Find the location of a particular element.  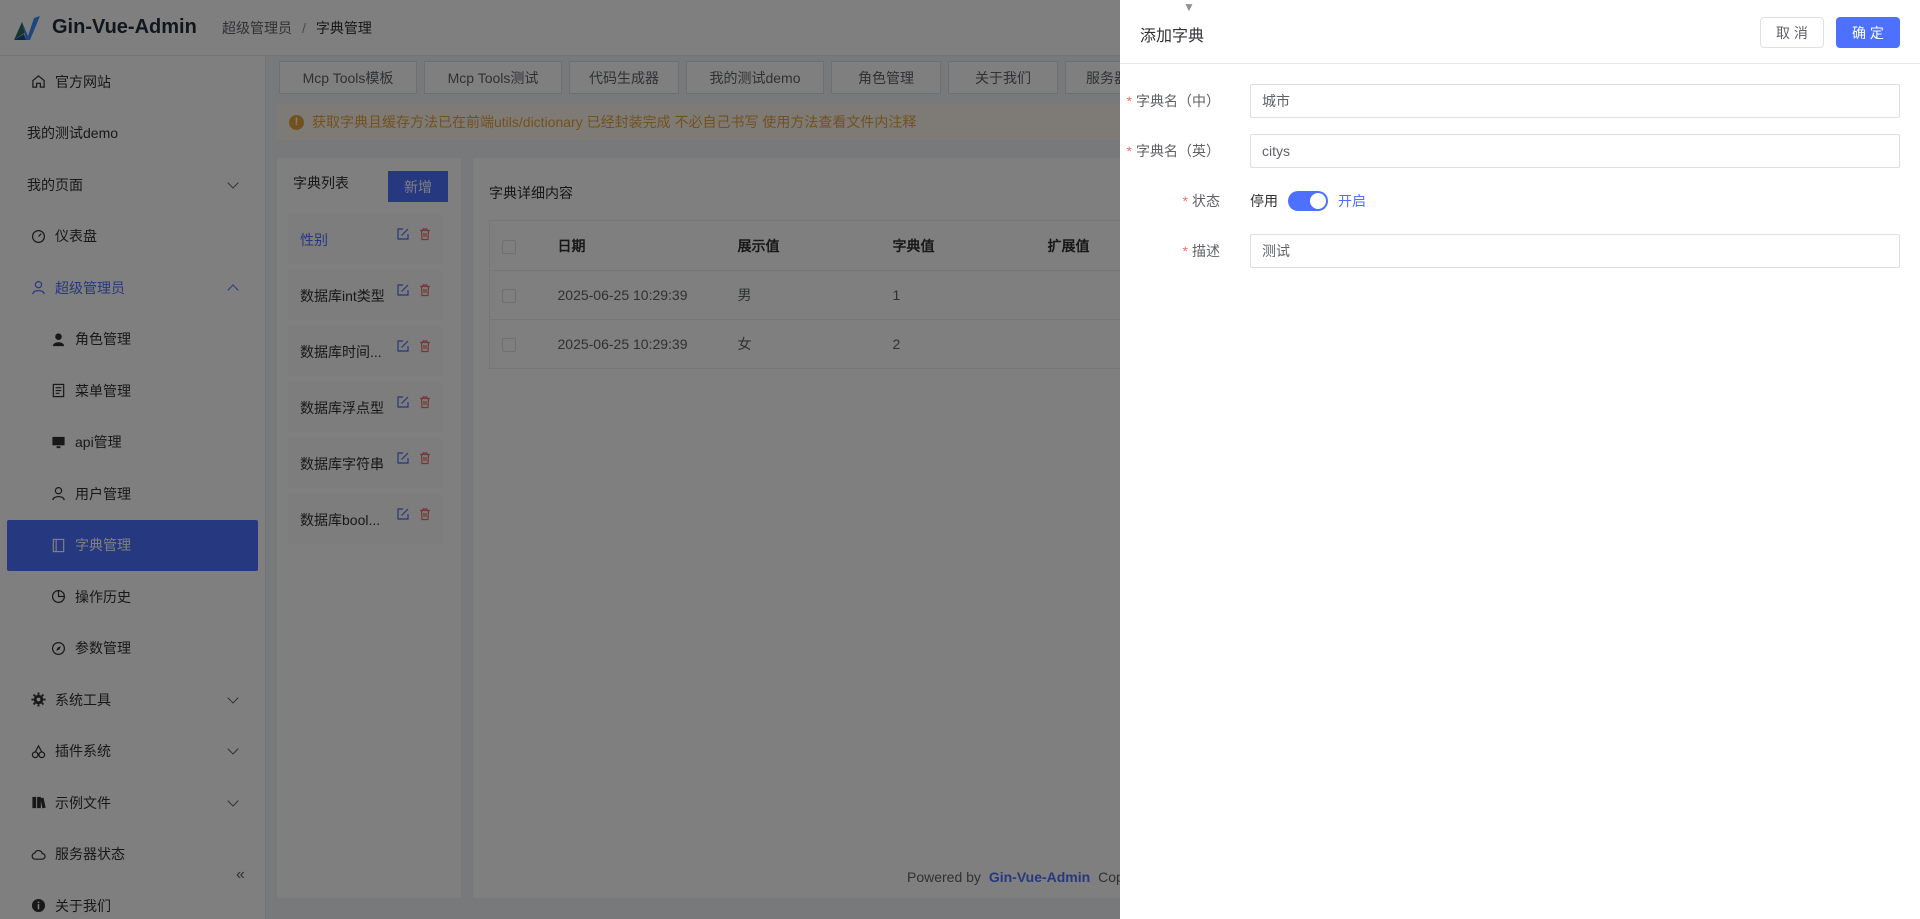

drawer-title: 添加字典 is located at coordinates (1172, 36).